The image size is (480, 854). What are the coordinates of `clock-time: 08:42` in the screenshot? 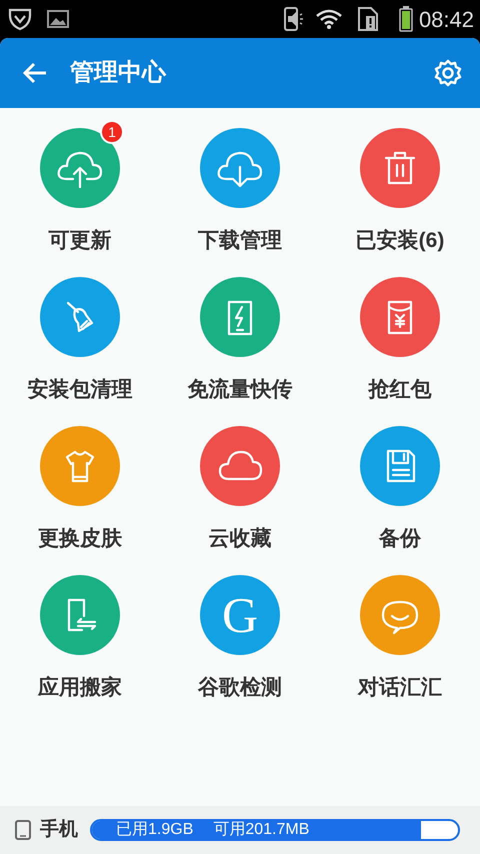 It's located at (446, 20).